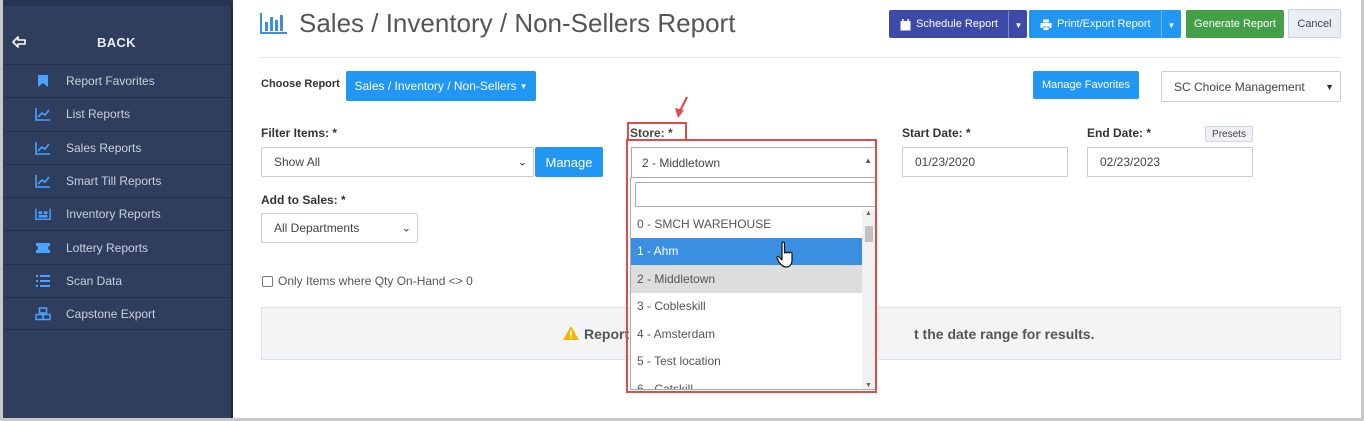 This screenshot has width=1364, height=421. I want to click on list-icon, so click(43, 281).